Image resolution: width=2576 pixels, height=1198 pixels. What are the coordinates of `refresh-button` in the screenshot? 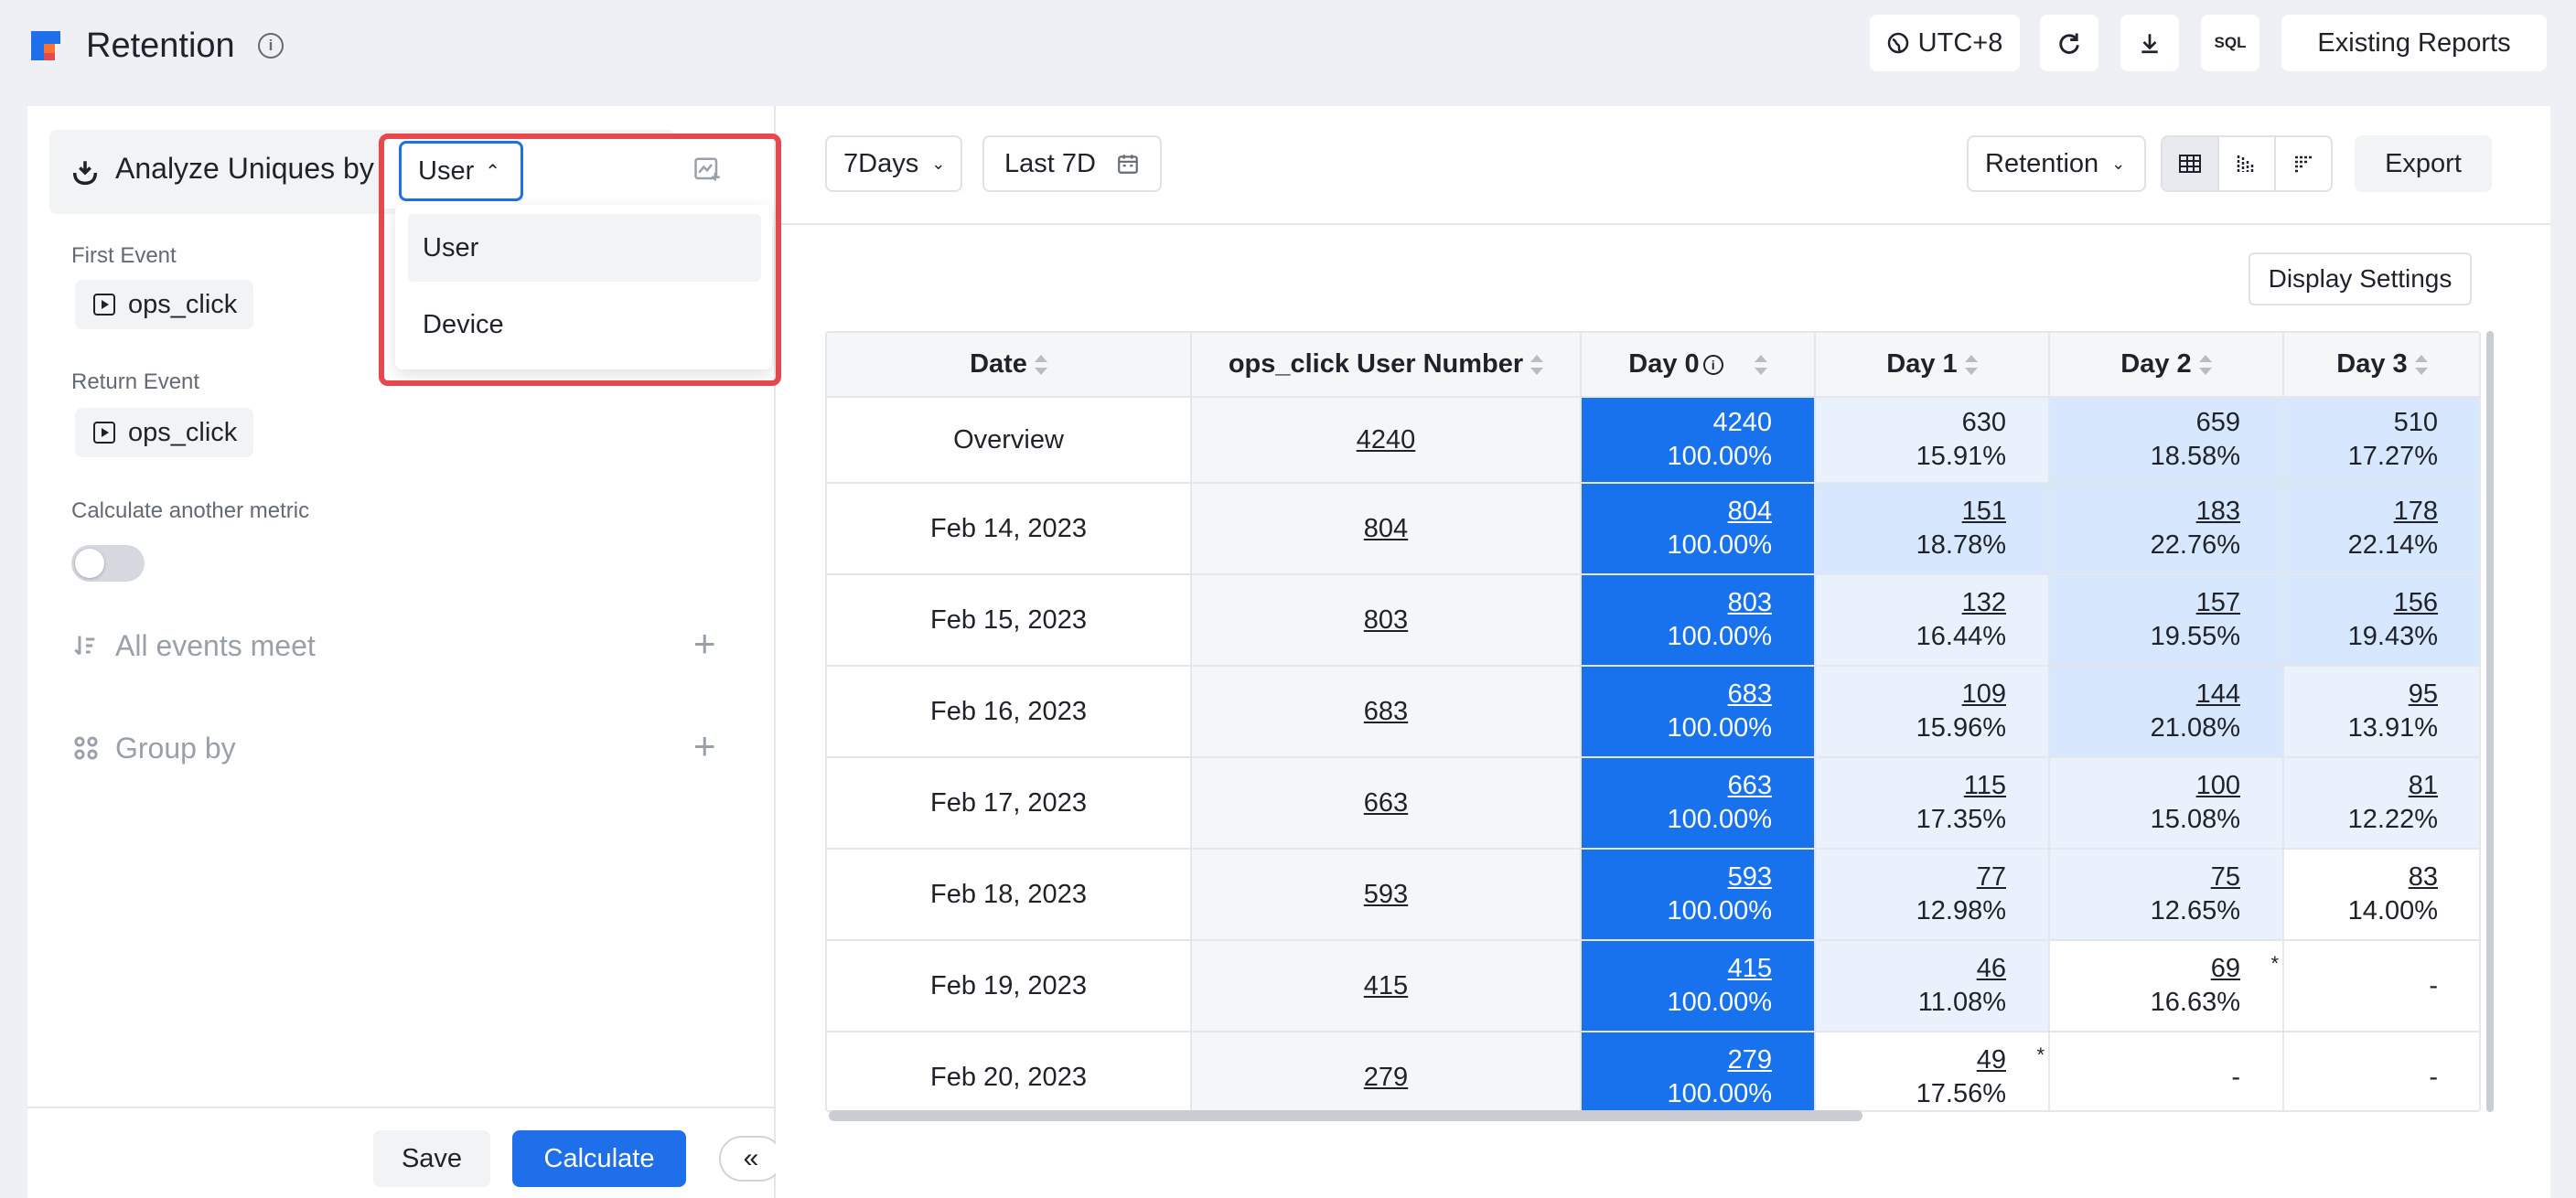 It's located at (2069, 43).